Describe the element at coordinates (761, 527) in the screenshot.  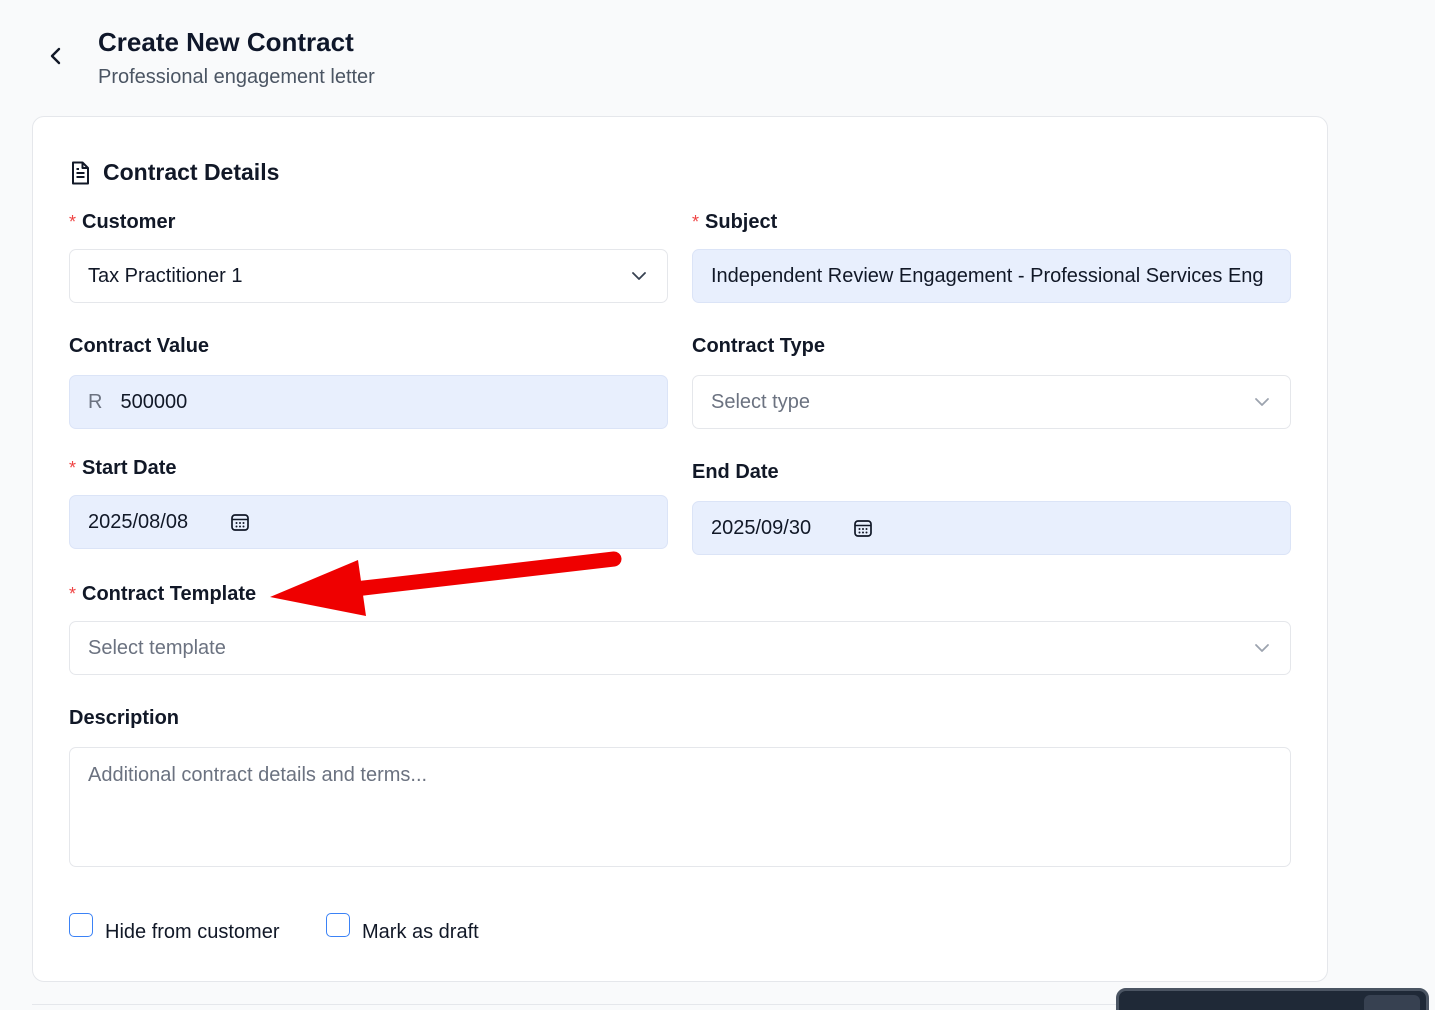
I see `end-date-value: 2025/09/30` at that location.